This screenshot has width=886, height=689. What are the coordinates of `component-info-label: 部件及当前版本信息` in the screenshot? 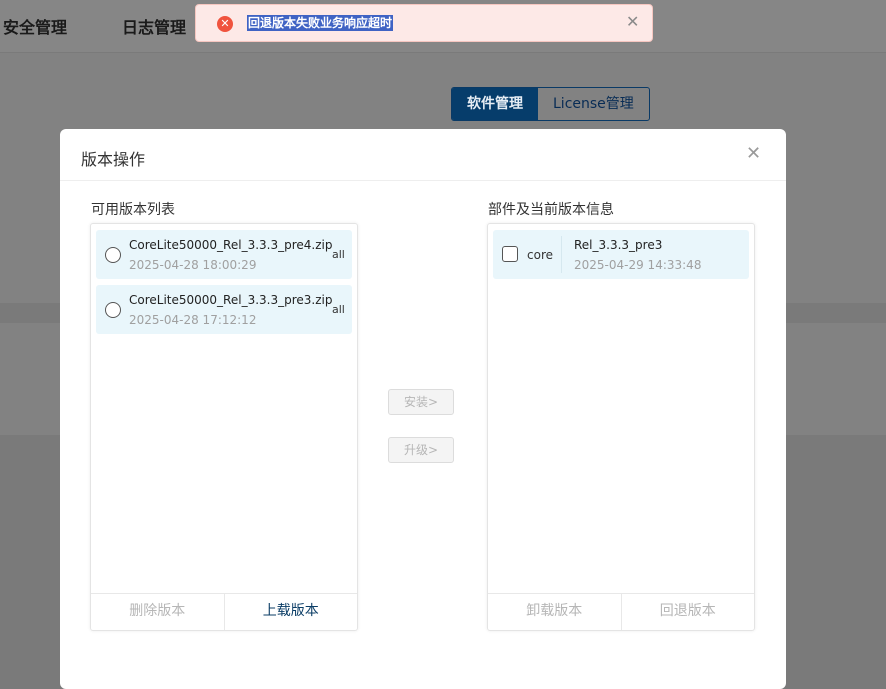 It's located at (551, 210).